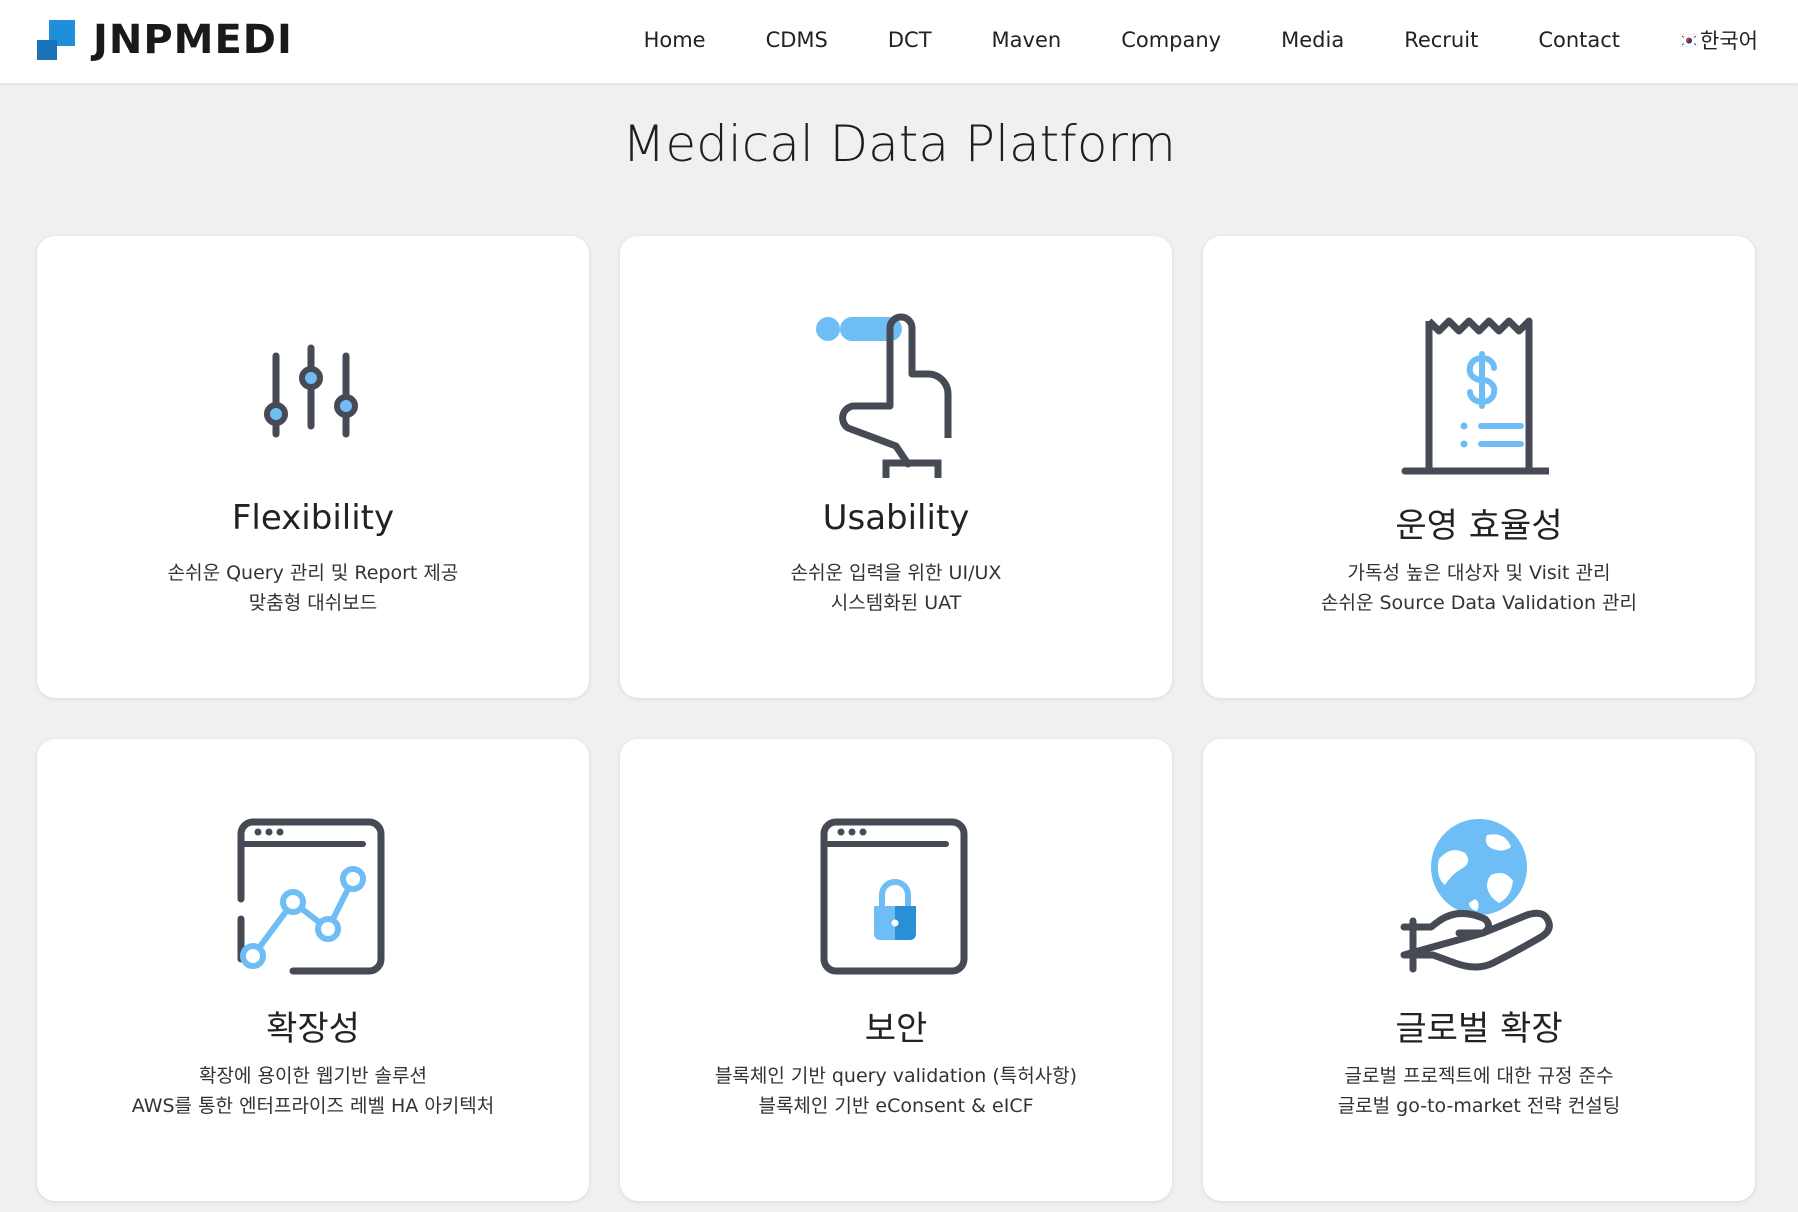 This screenshot has height=1212, width=1798. Describe the element at coordinates (1478, 603) in the screenshot. I see `card-desc-line: 손쉬운 Source Data Validation 관리` at that location.